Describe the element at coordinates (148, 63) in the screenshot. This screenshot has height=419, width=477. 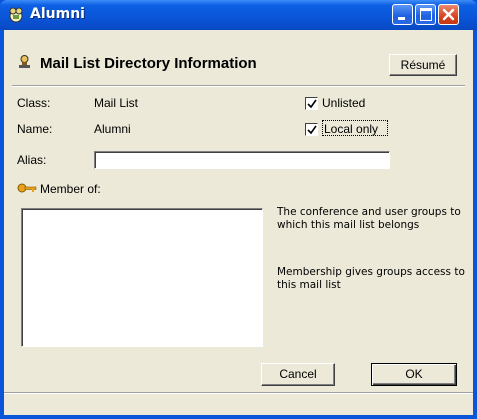
I see `page-title: Mail List Directory Information` at that location.